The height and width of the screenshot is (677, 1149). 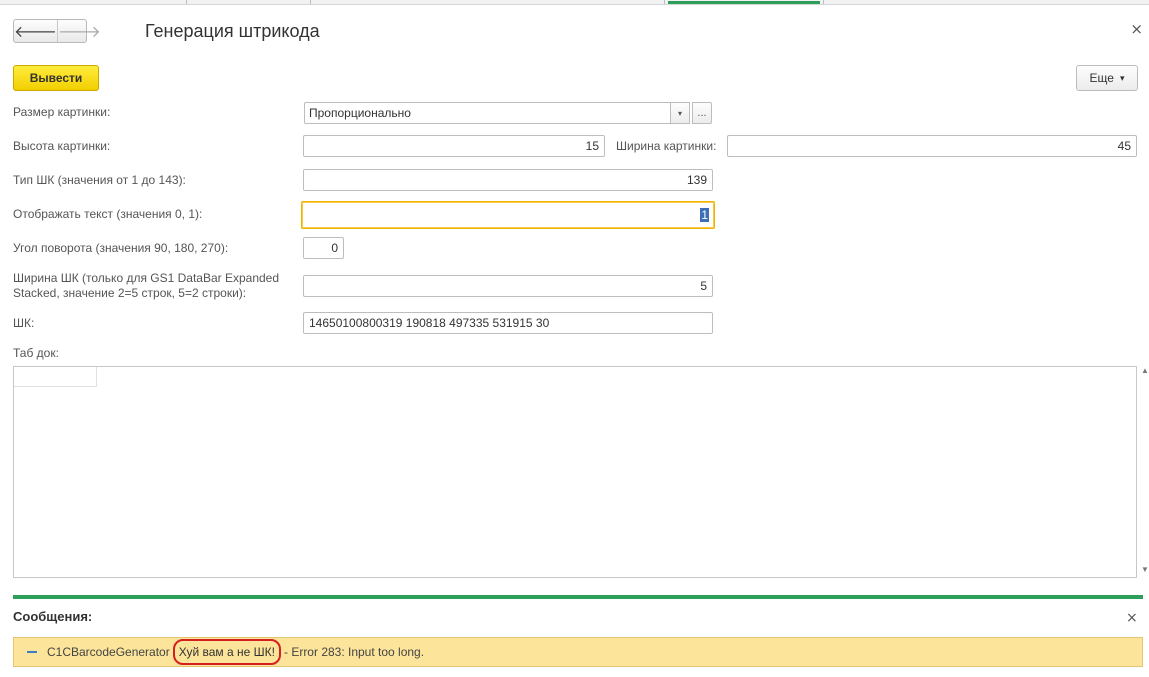 What do you see at coordinates (508, 323) in the screenshot?
I see `barcode-input: 14650100800319 190818 497335 531915 30` at bounding box center [508, 323].